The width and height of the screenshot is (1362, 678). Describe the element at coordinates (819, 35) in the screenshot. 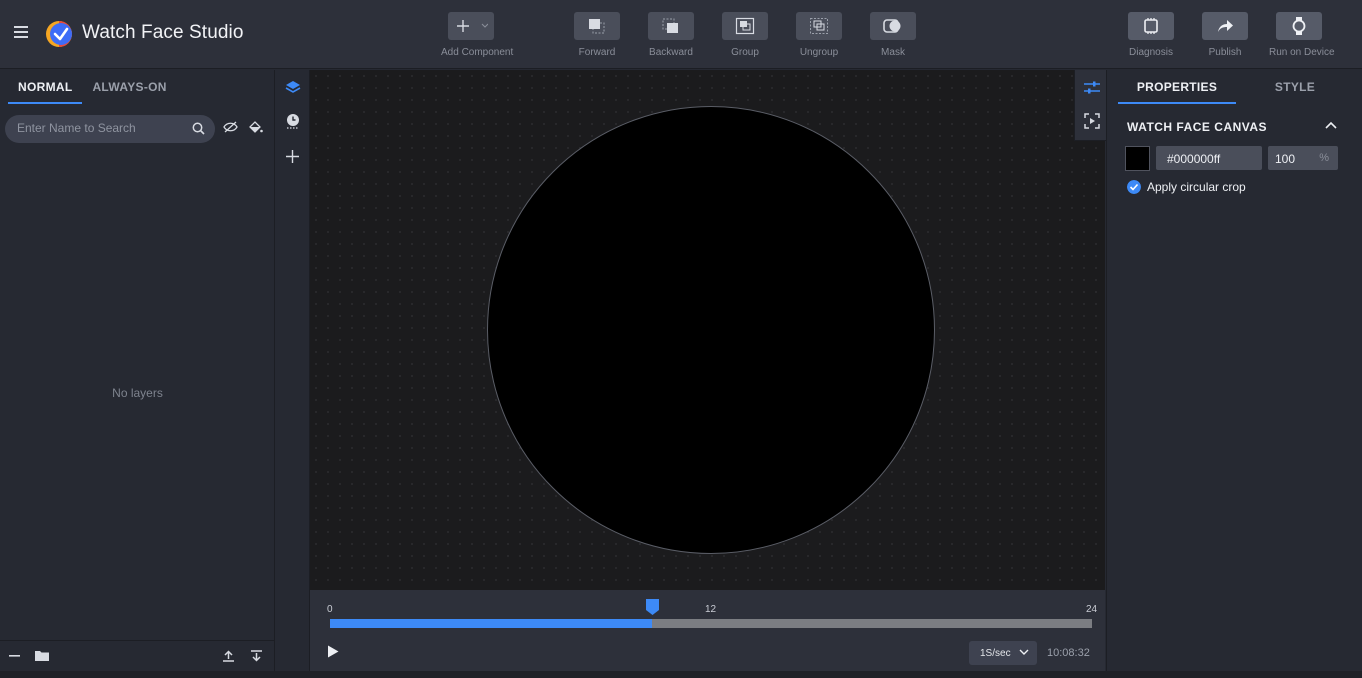

I see `ungroup-button: Ungroup` at that location.